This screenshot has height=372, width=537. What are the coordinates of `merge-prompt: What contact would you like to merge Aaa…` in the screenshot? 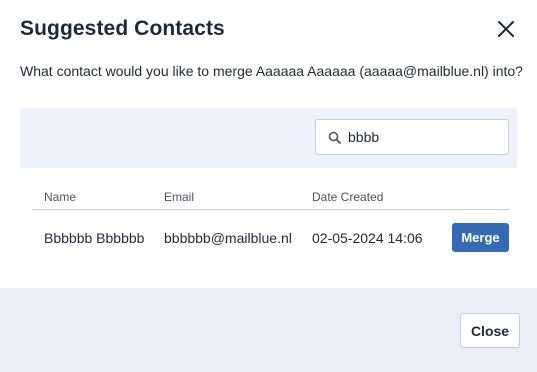 It's located at (271, 71).